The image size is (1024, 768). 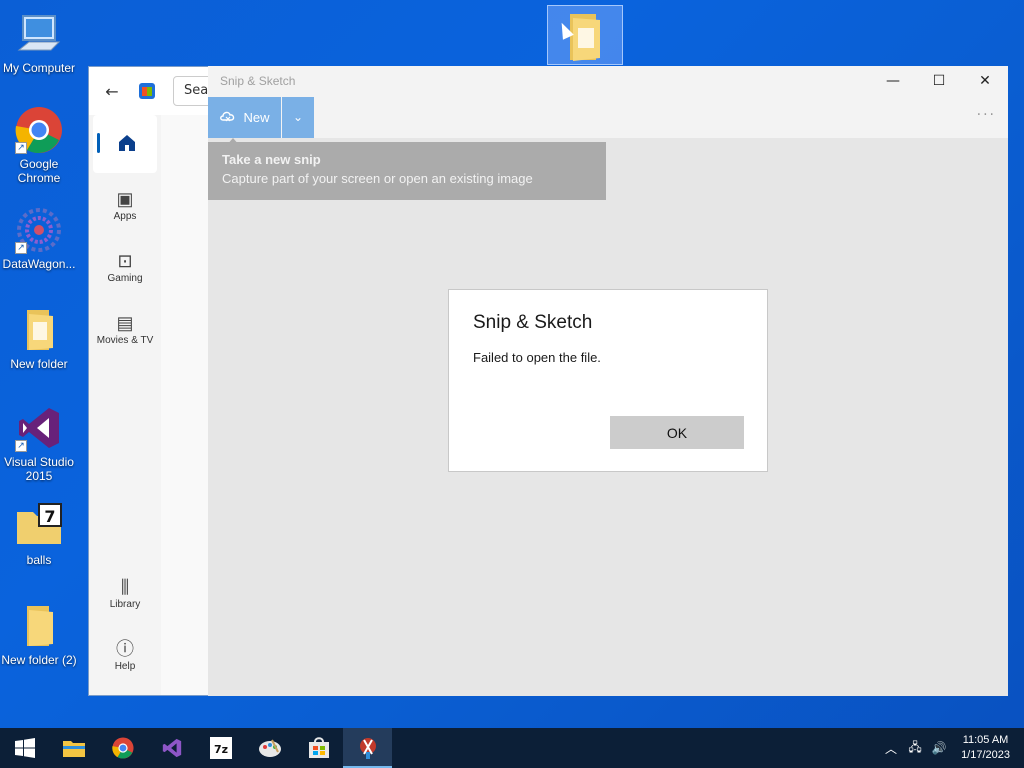 I want to click on more-options-icon: ···, so click(x=986, y=115).